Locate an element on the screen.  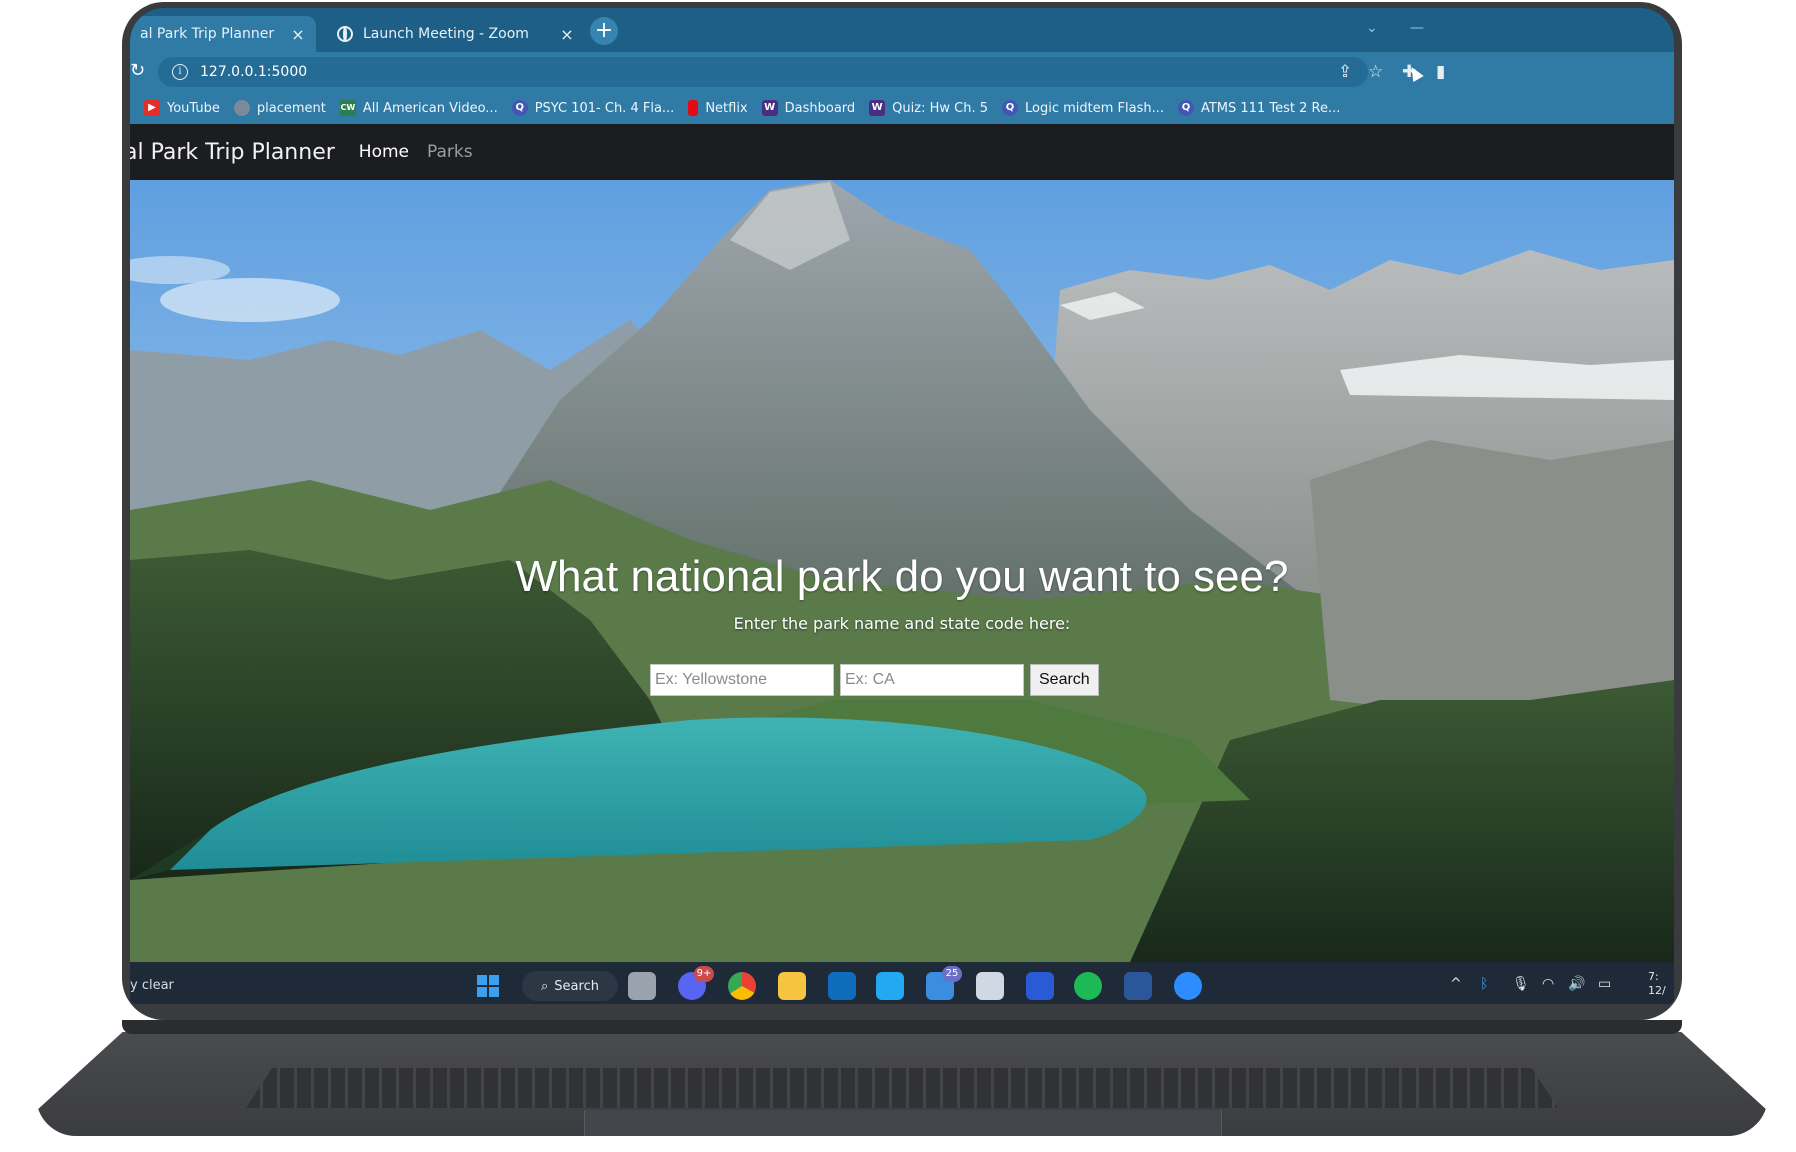
netflix-icon is located at coordinates (693, 108).